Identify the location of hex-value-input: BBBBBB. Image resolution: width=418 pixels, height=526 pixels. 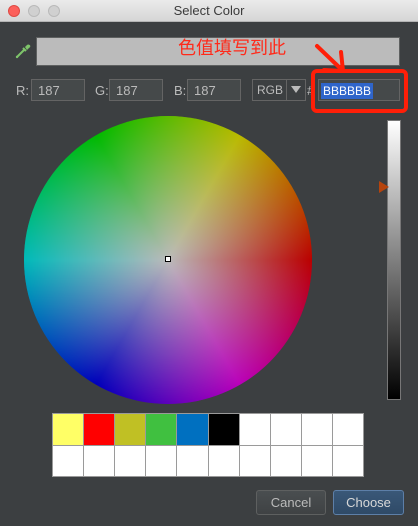
(359, 90).